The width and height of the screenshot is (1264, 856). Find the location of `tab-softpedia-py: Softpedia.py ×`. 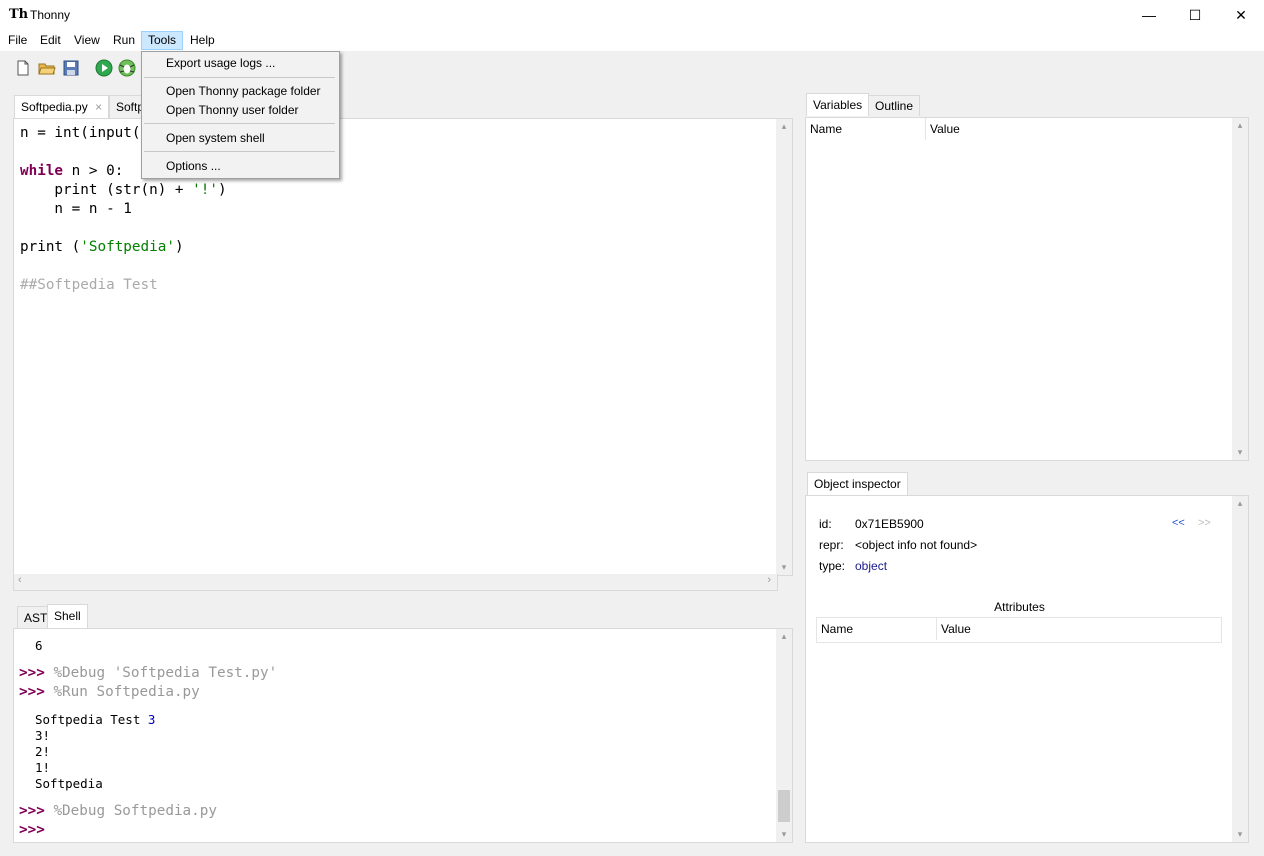

tab-softpedia-py: Softpedia.py × is located at coordinates (62, 106).